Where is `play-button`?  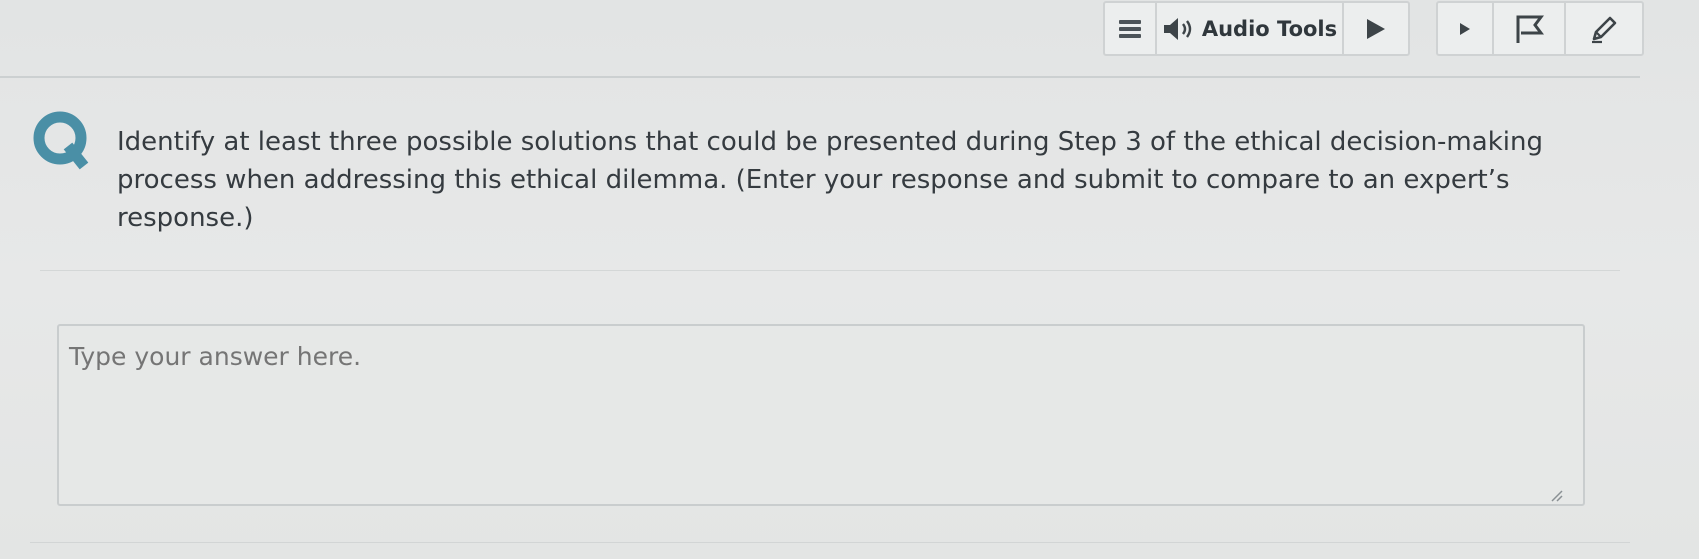 play-button is located at coordinates (1376, 28).